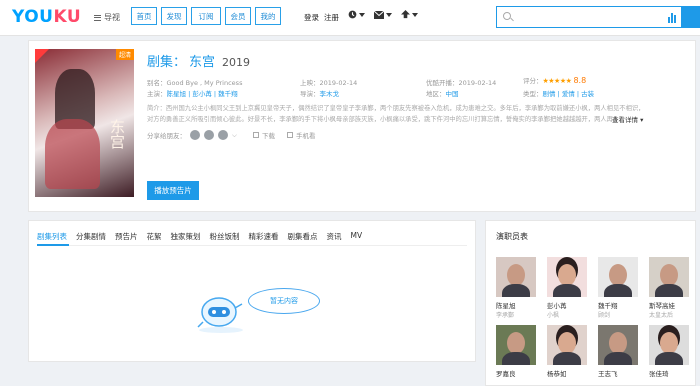 The height and width of the screenshot is (386, 700). Describe the element at coordinates (52, 236) in the screenshot. I see `tab-episode-list: 剧集列表` at that location.